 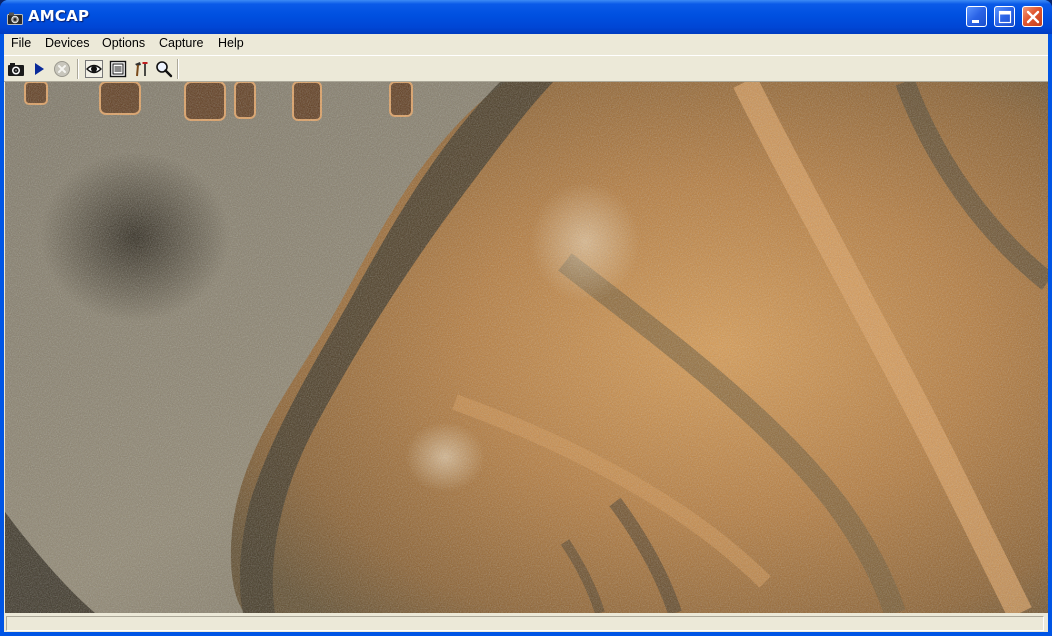 I want to click on preview-button, so click(x=94, y=69).